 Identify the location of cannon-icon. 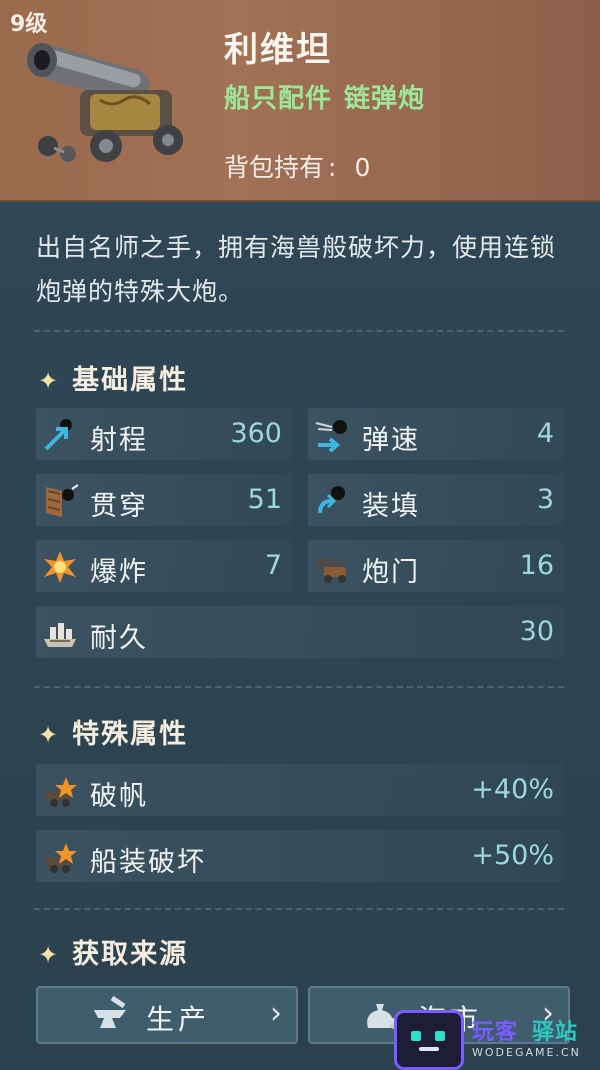
(105, 102).